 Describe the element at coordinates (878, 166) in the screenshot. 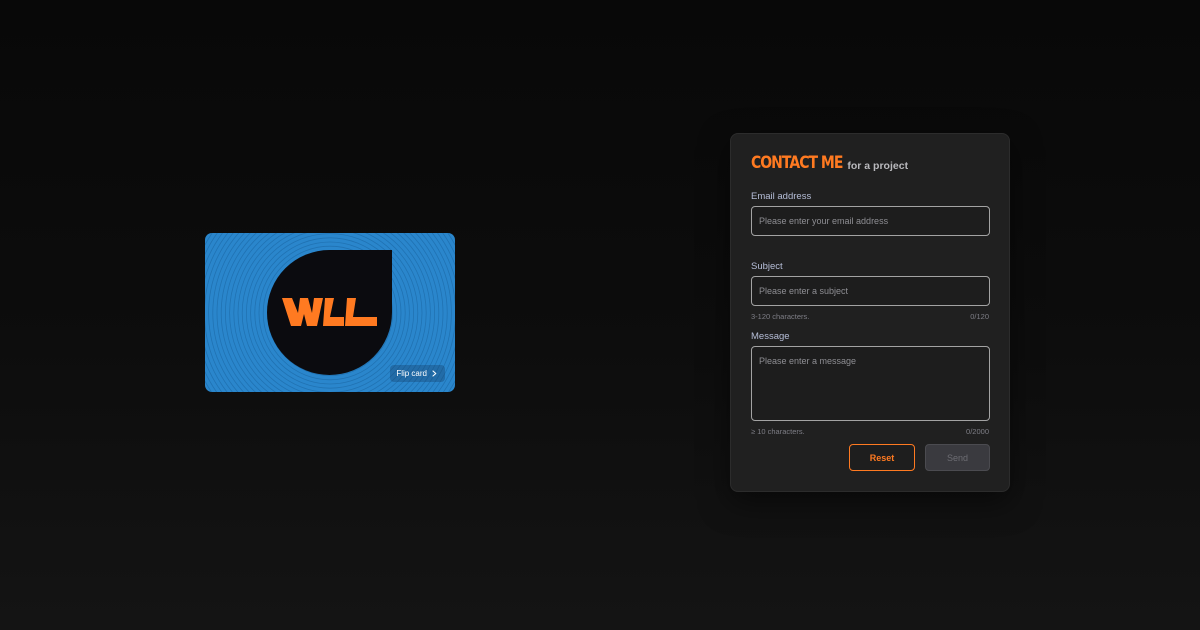

I see `title-subtext: for a project` at that location.